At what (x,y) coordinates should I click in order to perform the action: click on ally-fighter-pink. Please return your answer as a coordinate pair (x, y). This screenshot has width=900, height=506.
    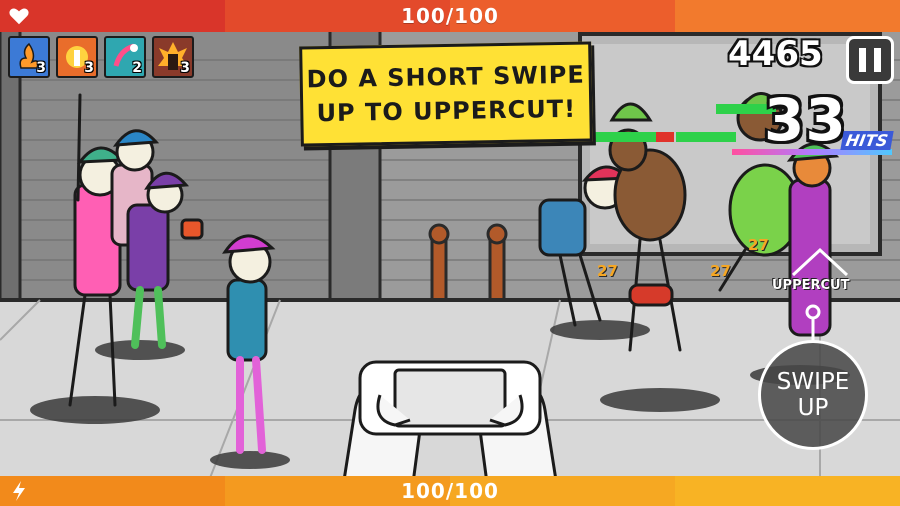
    Looking at the image, I should click on (97, 250).